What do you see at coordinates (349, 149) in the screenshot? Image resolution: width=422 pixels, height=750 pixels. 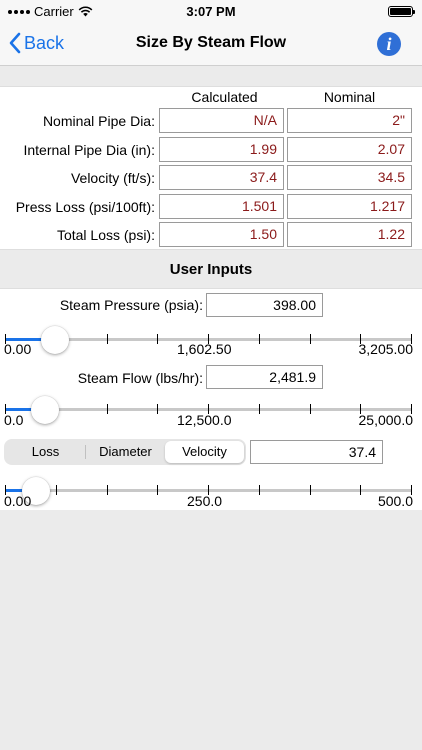 I see `nominal-value: 2.07` at bounding box center [349, 149].